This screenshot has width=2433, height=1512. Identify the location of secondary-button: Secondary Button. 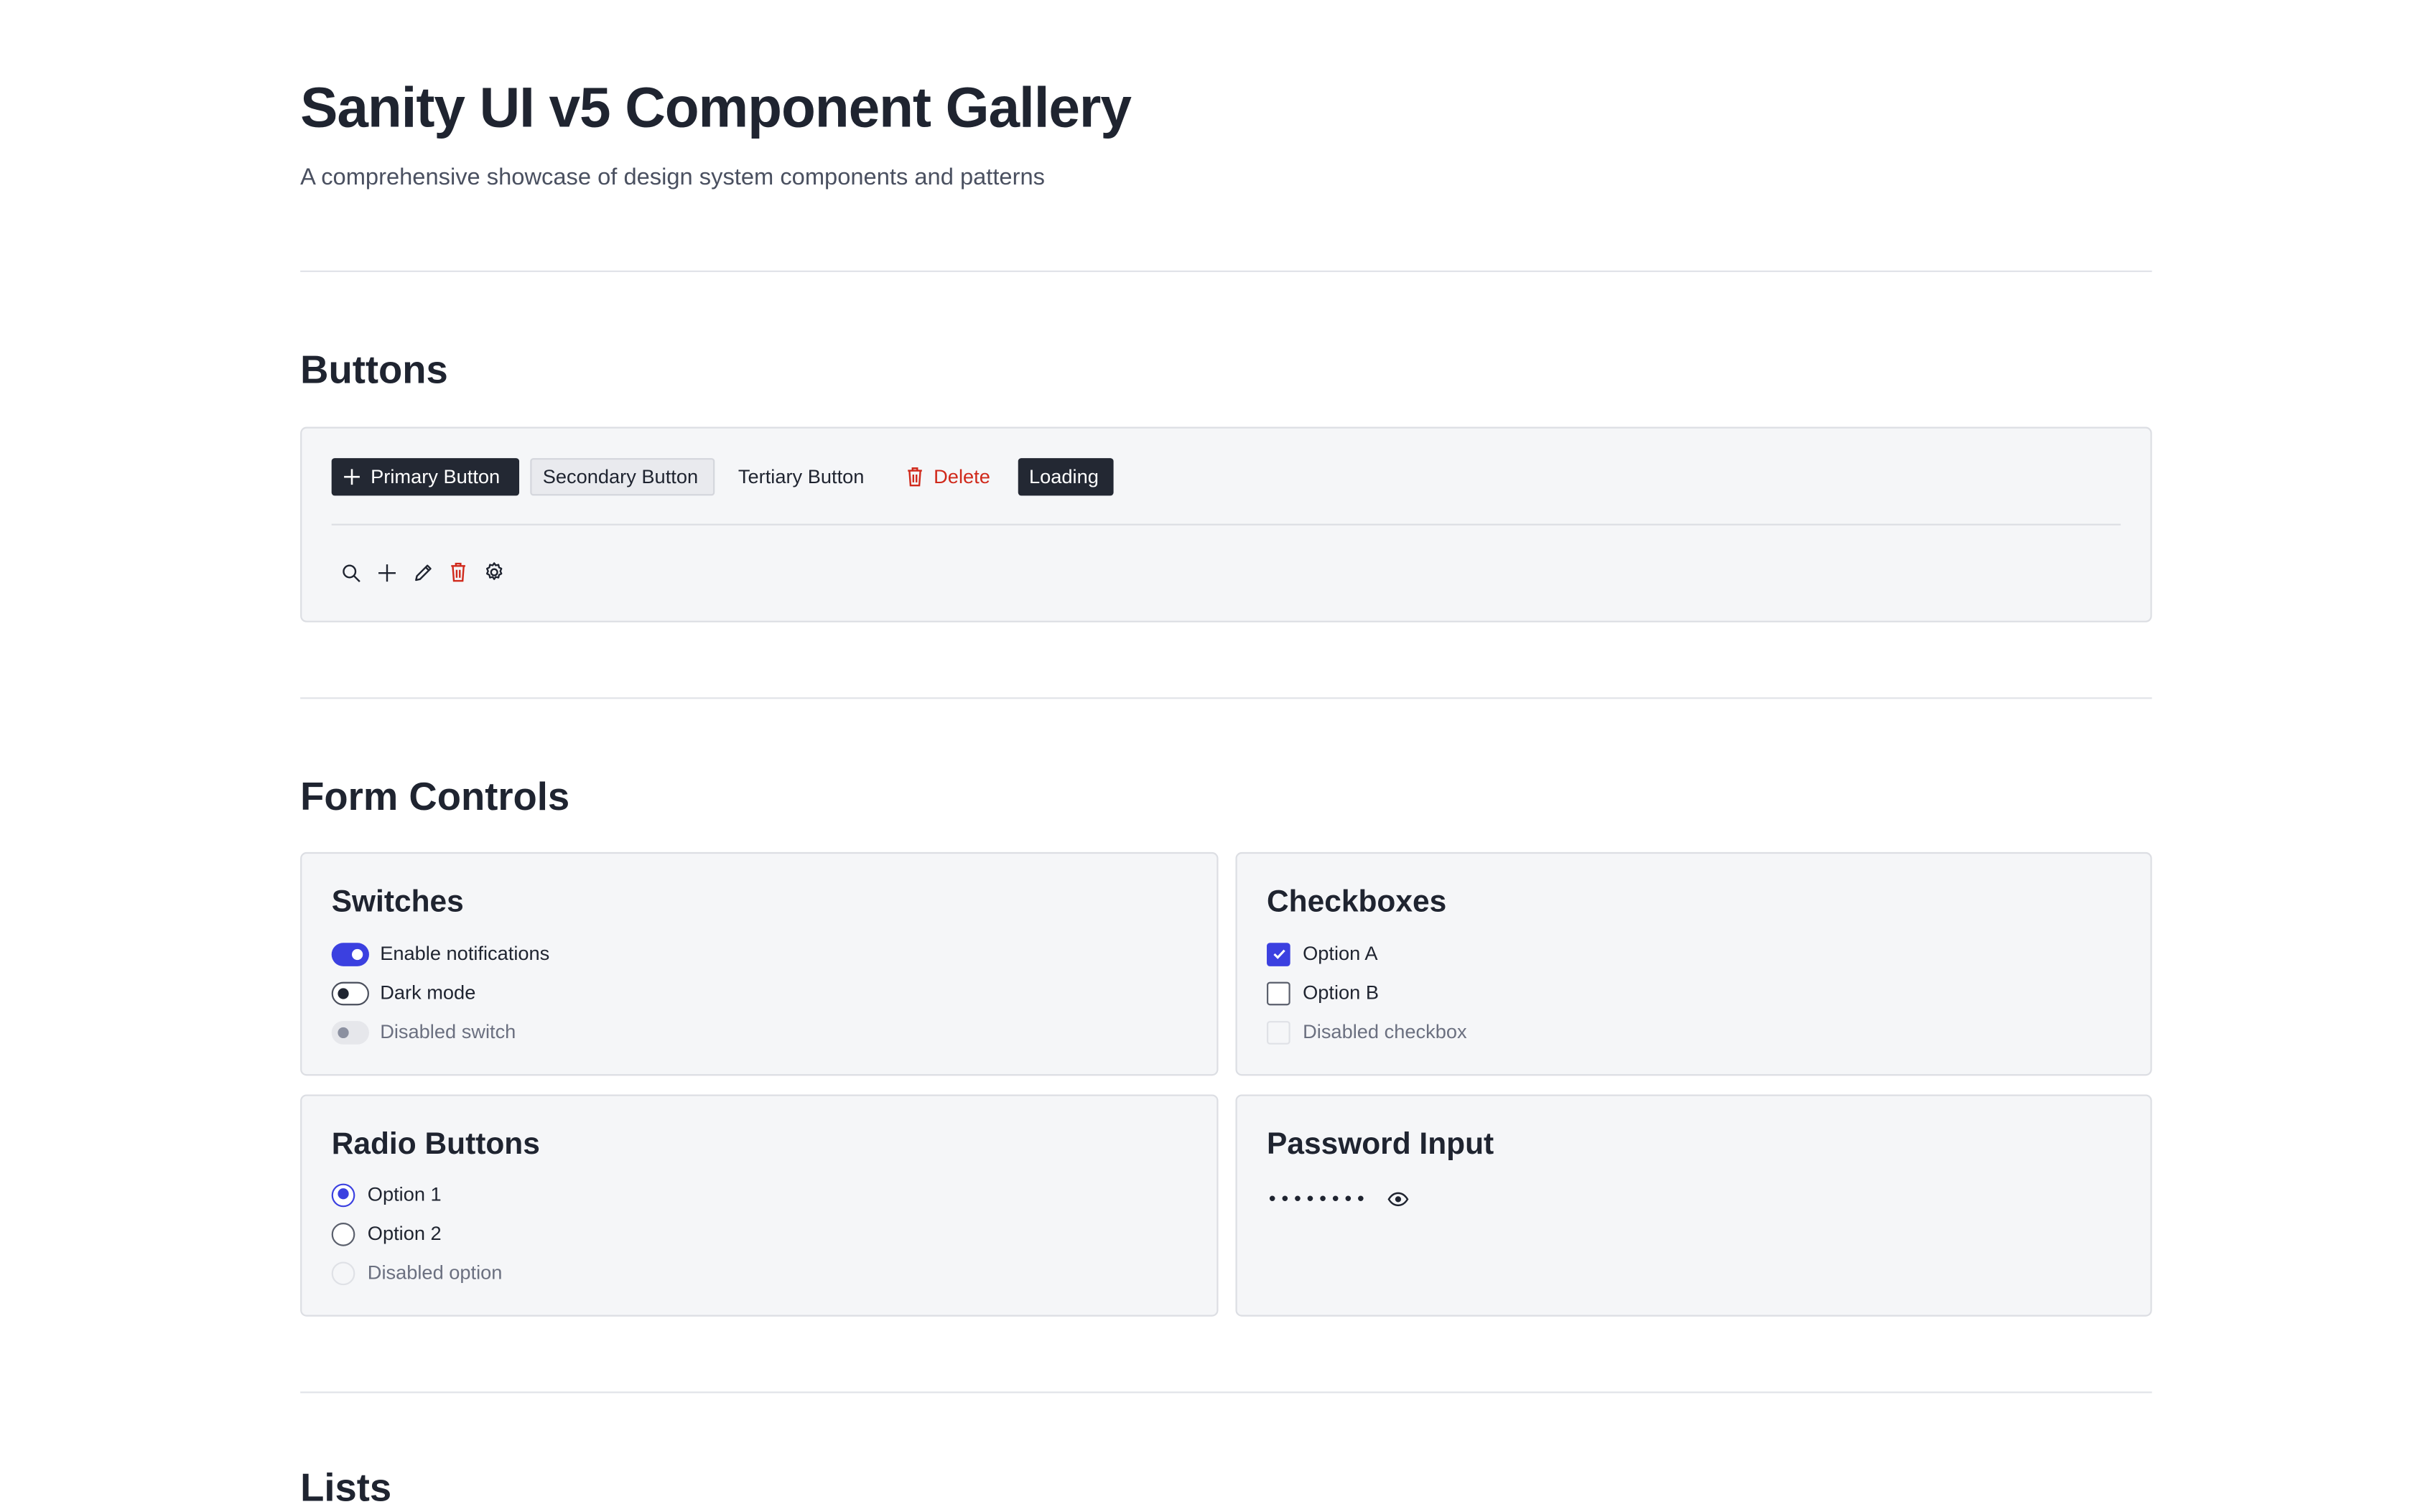
(622, 477).